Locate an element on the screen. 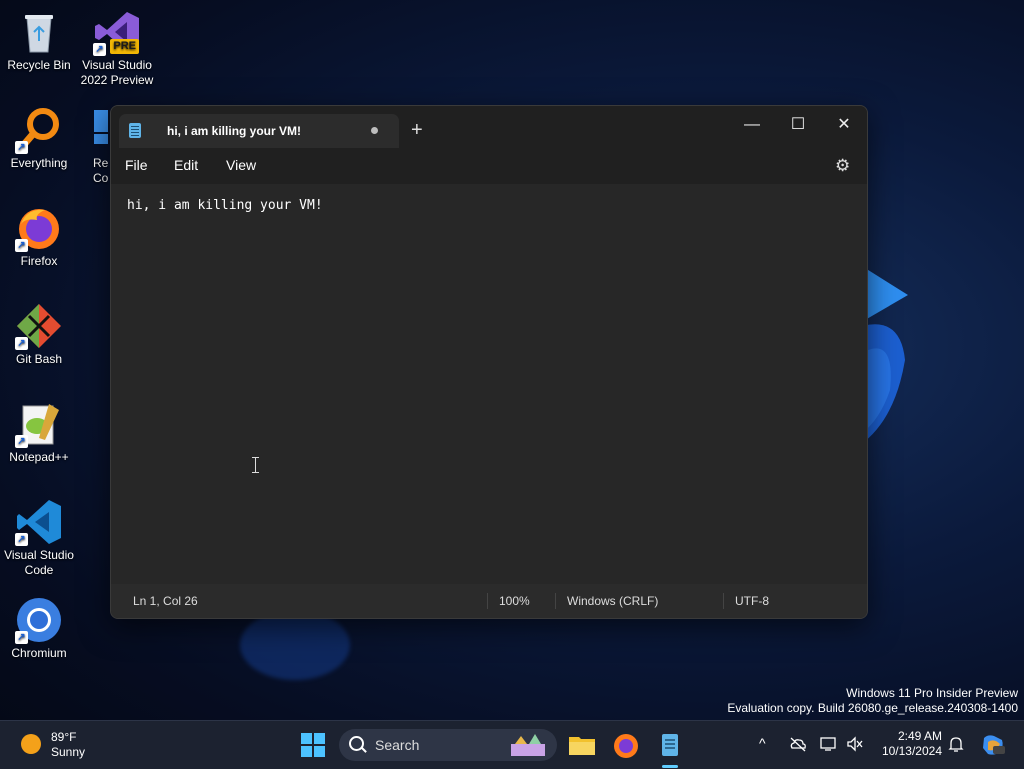 This screenshot has height=769, width=1024. desktop-icon-git-bash: ↗ Git Bash is located at coordinates (39, 334).